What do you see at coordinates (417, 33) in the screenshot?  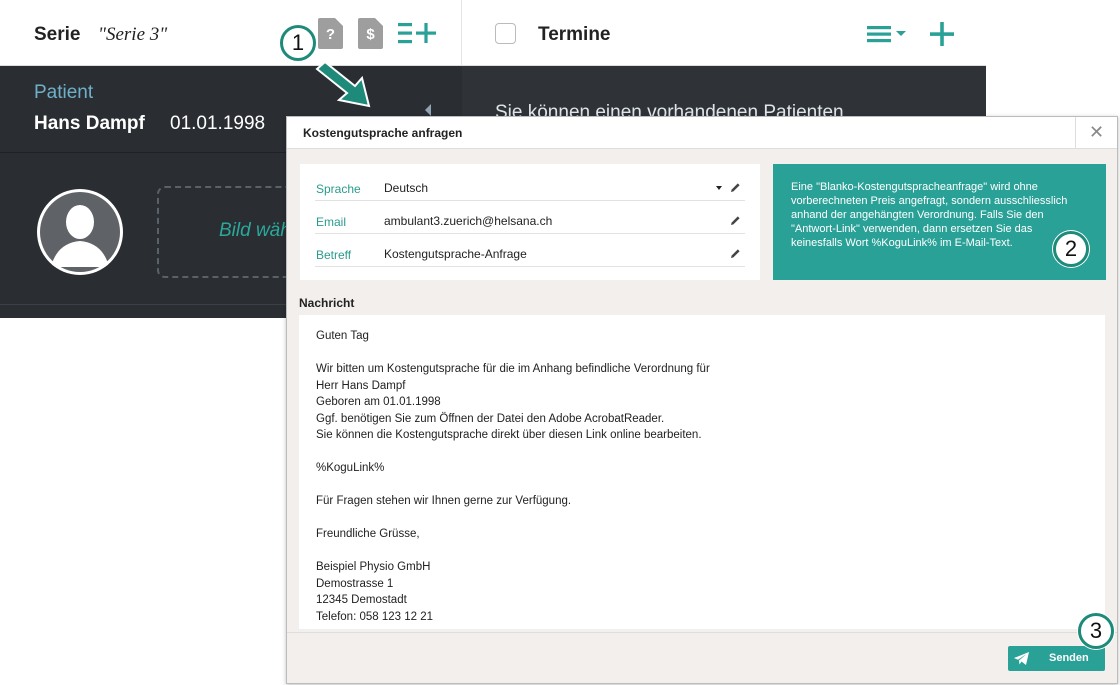 I see `list-add-icon` at bounding box center [417, 33].